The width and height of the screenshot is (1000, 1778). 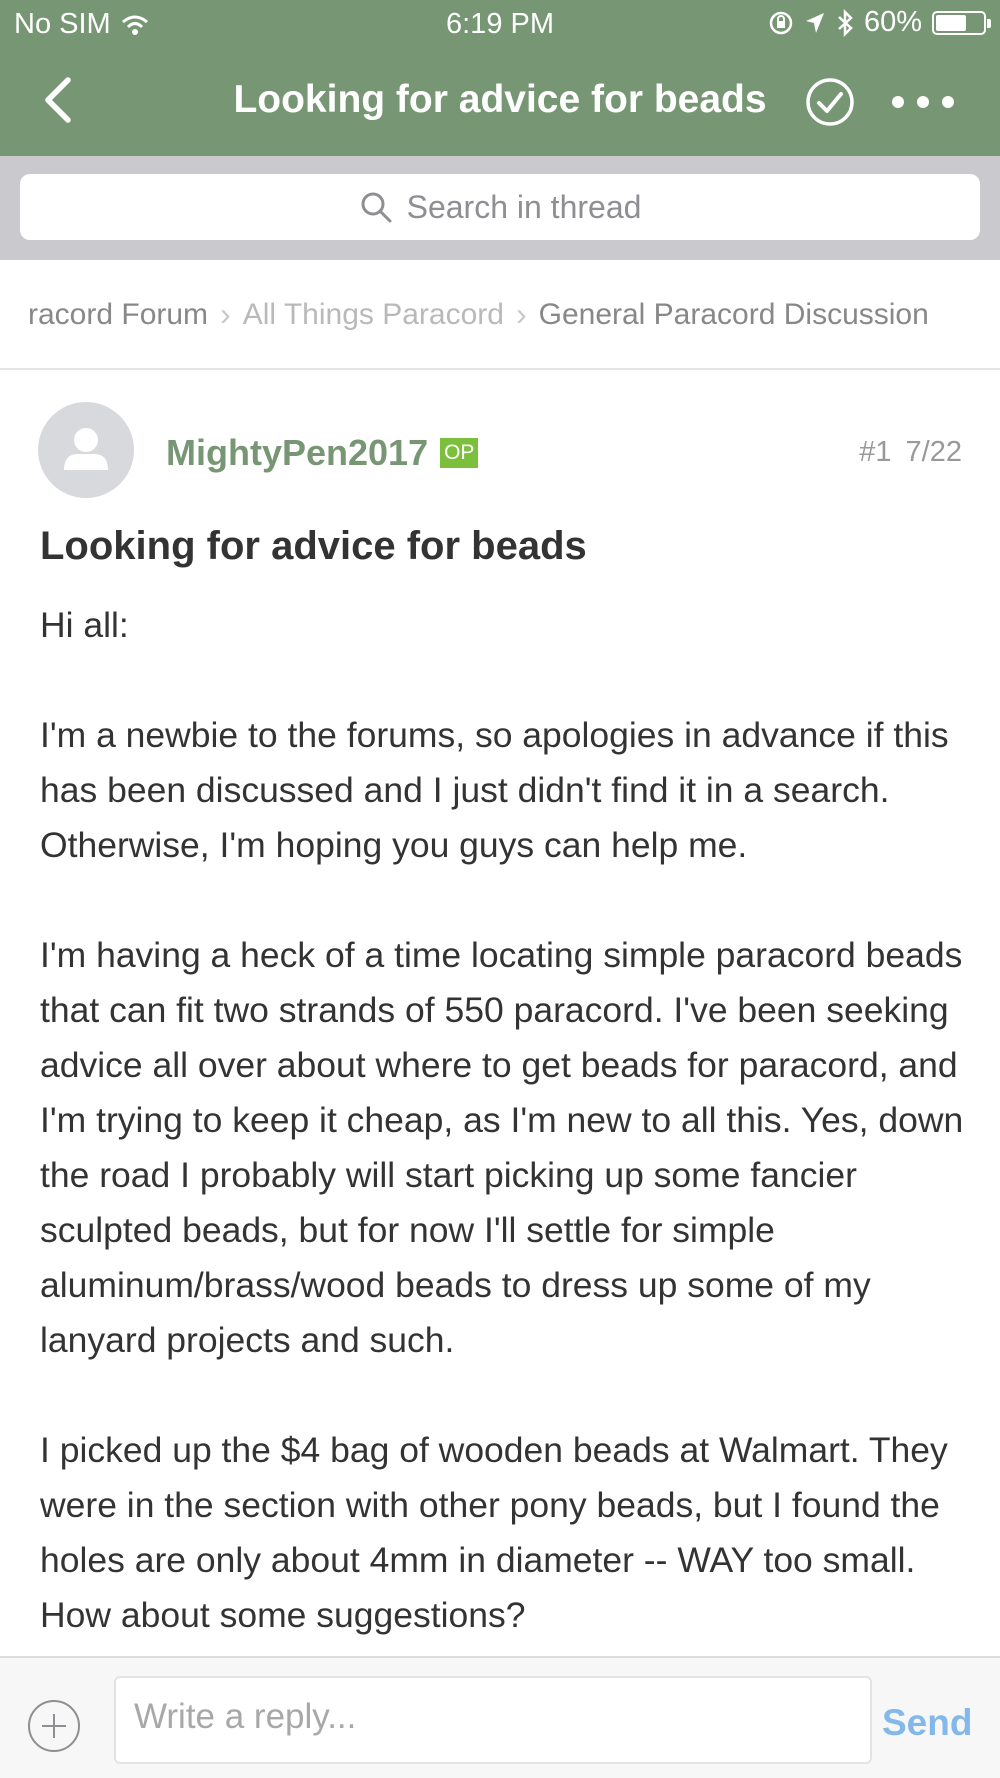 What do you see at coordinates (61, 100) in the screenshot?
I see `back-chevron-icon` at bounding box center [61, 100].